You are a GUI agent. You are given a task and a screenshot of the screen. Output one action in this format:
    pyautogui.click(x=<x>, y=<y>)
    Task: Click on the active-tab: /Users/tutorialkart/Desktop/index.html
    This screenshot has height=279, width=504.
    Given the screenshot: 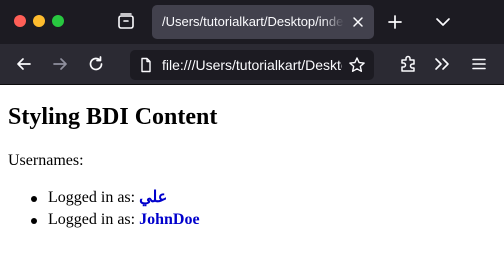 What is the action you would take?
    pyautogui.click(x=263, y=22)
    